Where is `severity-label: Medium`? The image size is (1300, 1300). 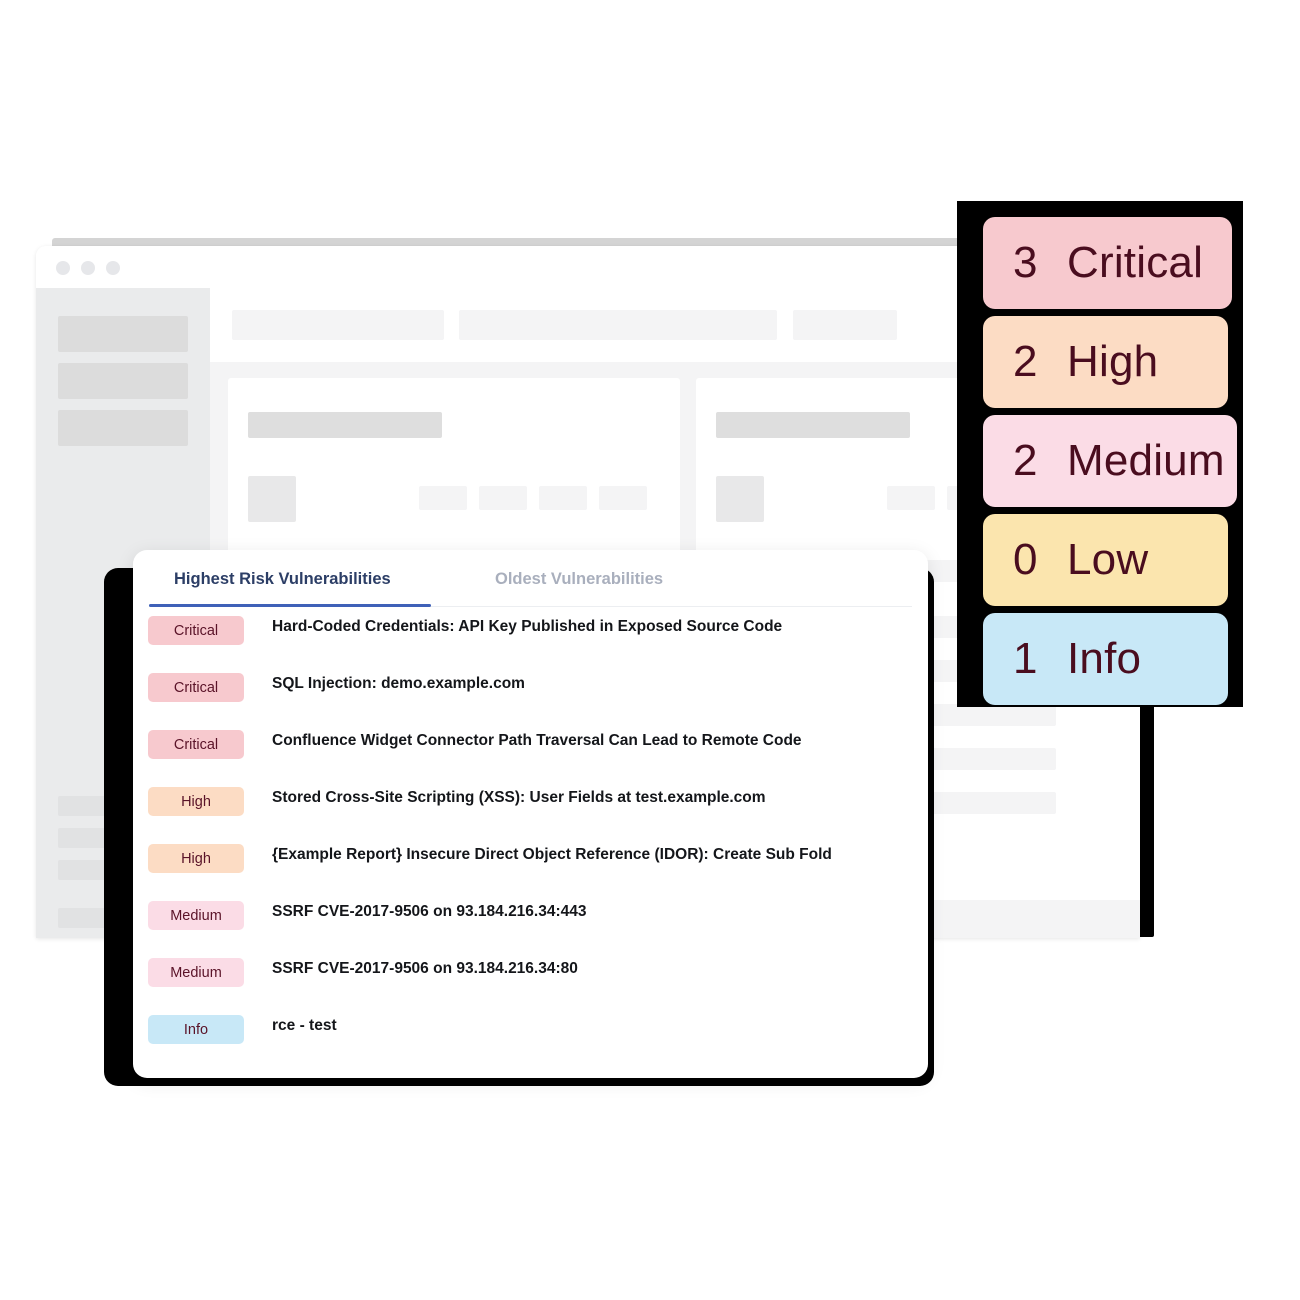
severity-label: Medium is located at coordinates (1146, 460).